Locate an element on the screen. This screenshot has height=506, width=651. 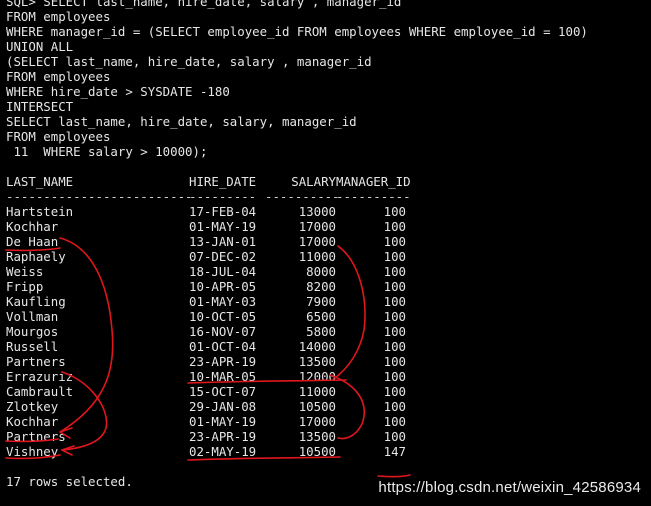
cell-last-name: Raphaely is located at coordinates (36, 256).